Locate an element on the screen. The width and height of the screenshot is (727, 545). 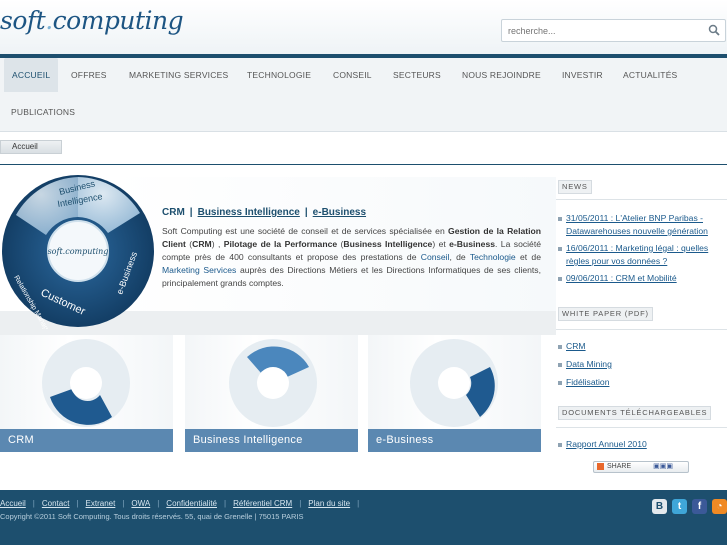
news-link: 09/06/2011 : CRM et Mobilité is located at coordinates (621, 278).